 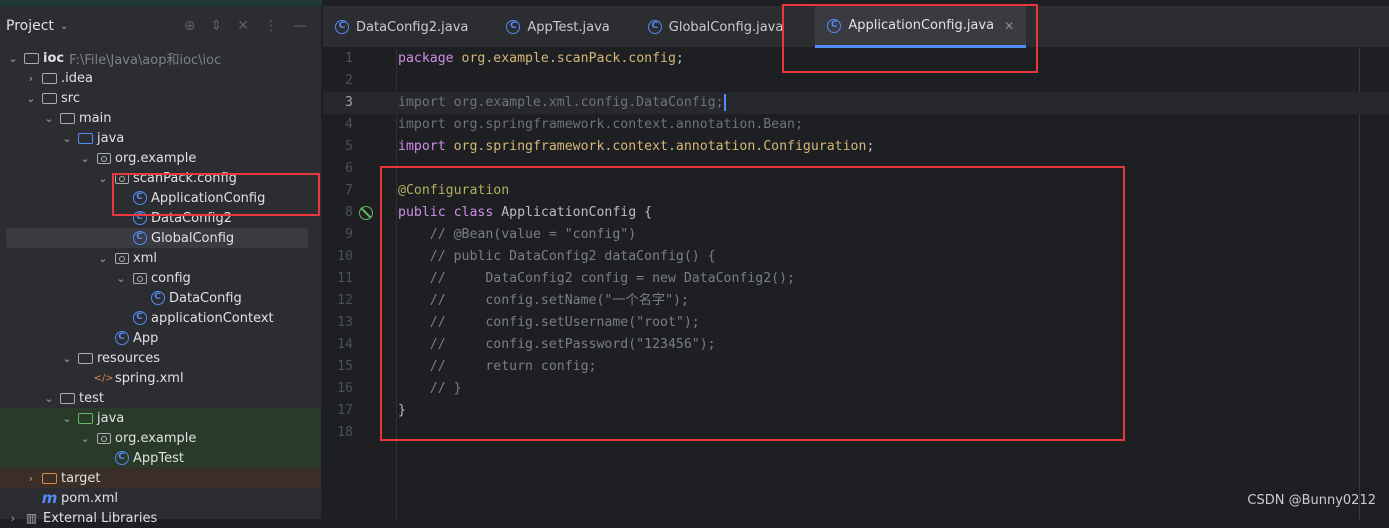 I want to click on tree-item: C AppTest, so click(x=160, y=458).